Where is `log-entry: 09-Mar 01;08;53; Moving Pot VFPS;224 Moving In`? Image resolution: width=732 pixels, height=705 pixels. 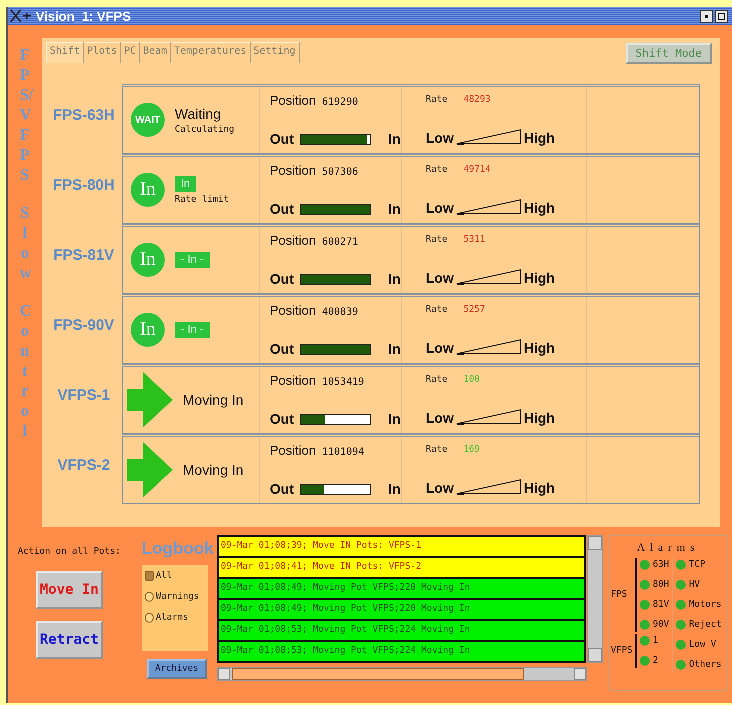 log-entry: 09-Mar 01;08;53; Moving Pot VFPS;224 Moving In is located at coordinates (401, 651).